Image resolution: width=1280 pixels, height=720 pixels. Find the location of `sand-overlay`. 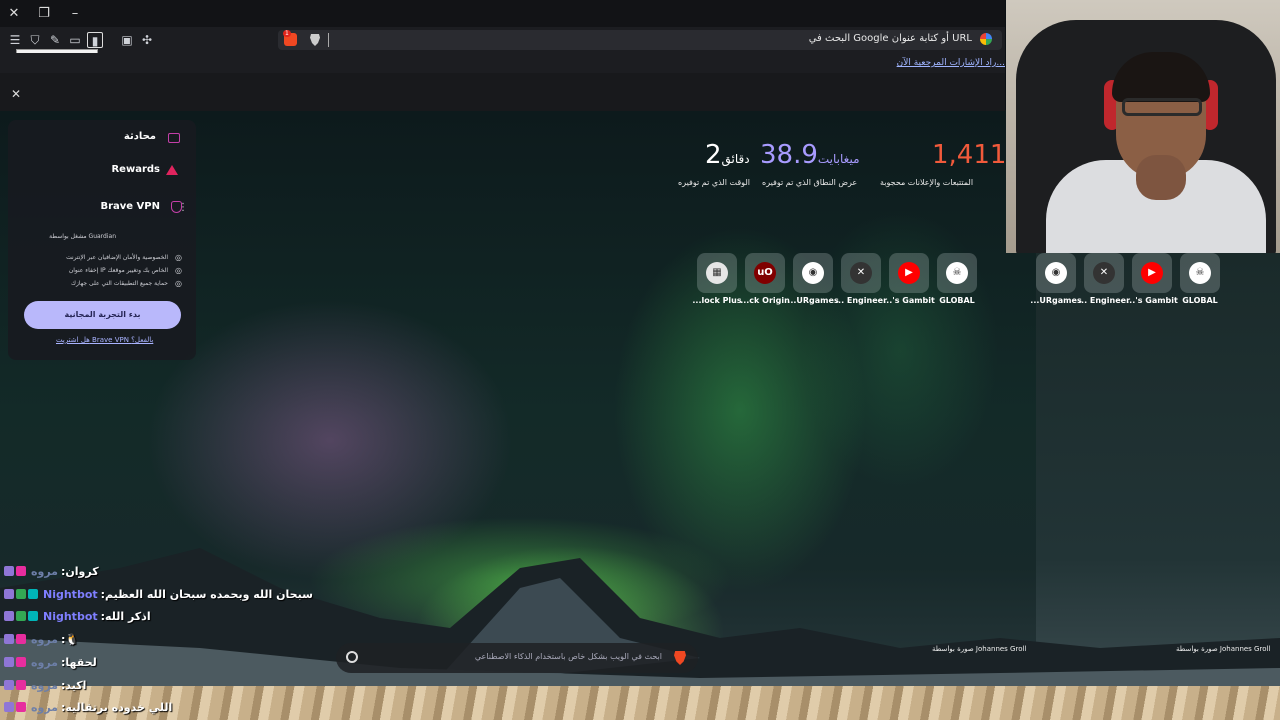

sand-overlay is located at coordinates (640, 703).